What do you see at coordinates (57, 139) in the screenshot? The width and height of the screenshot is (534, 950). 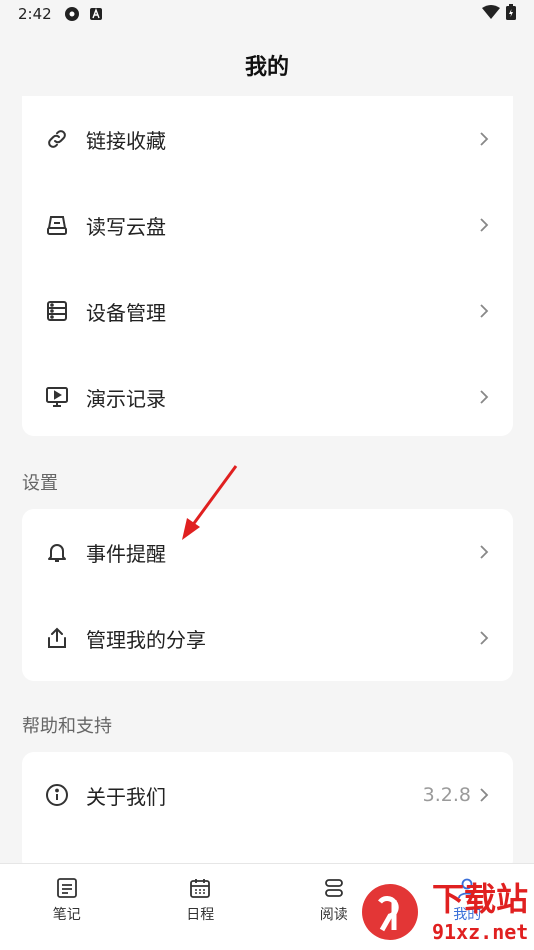 I see `link-icon` at bounding box center [57, 139].